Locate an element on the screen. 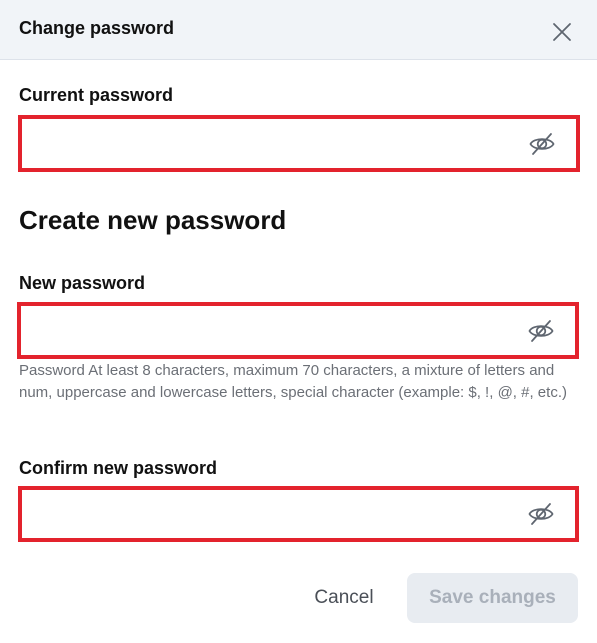  new-password-field-container is located at coordinates (298, 330).